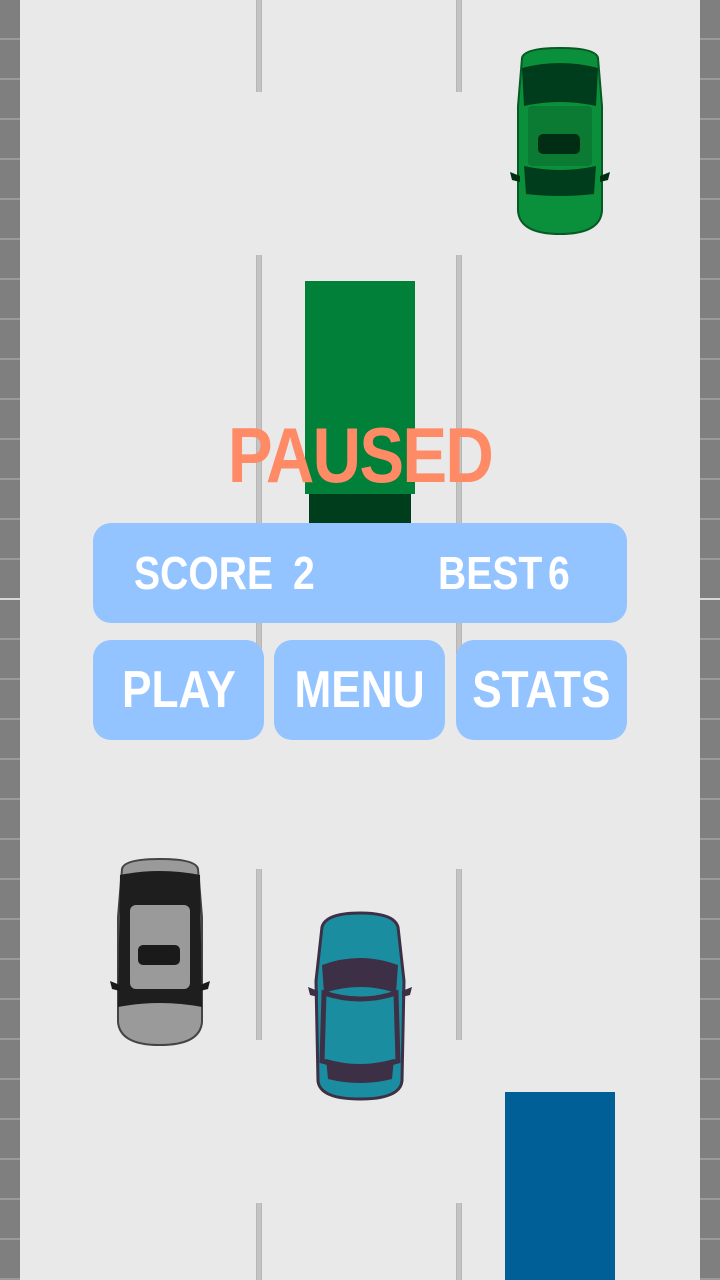 The image size is (720, 1280). What do you see at coordinates (10, 640) in the screenshot?
I see `left-roadside` at bounding box center [10, 640].